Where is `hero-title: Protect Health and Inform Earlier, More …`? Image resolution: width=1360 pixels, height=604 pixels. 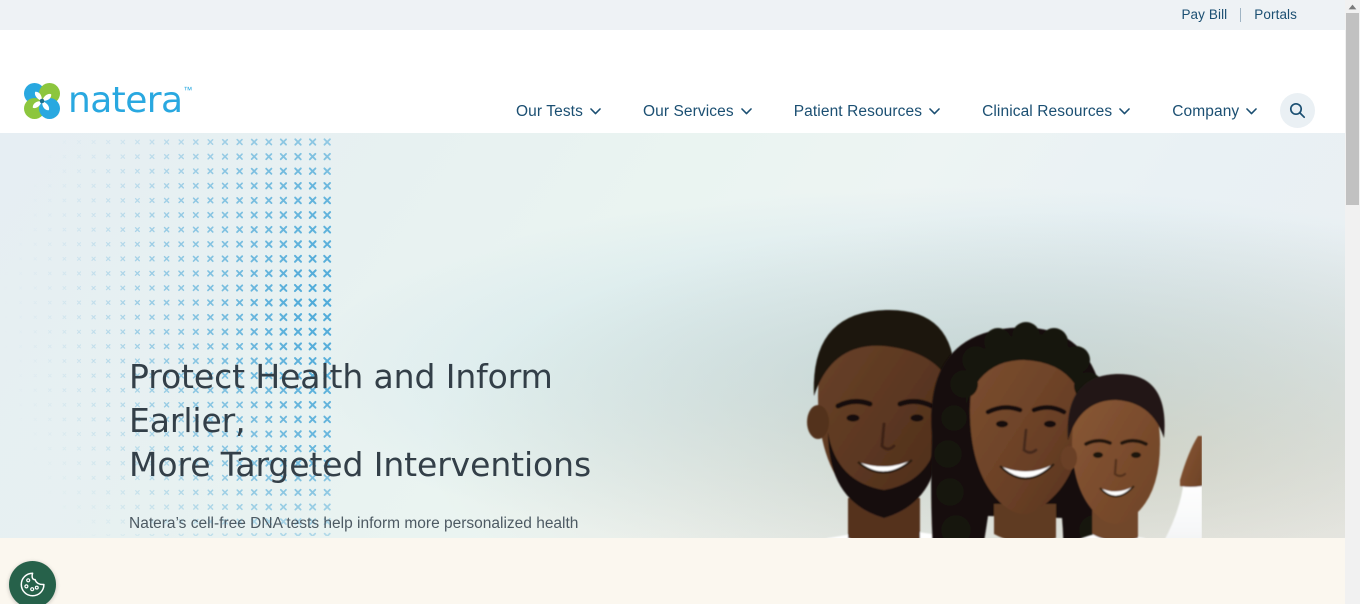
hero-title: Protect Health and Inform Earlier, More … is located at coordinates (394, 421).